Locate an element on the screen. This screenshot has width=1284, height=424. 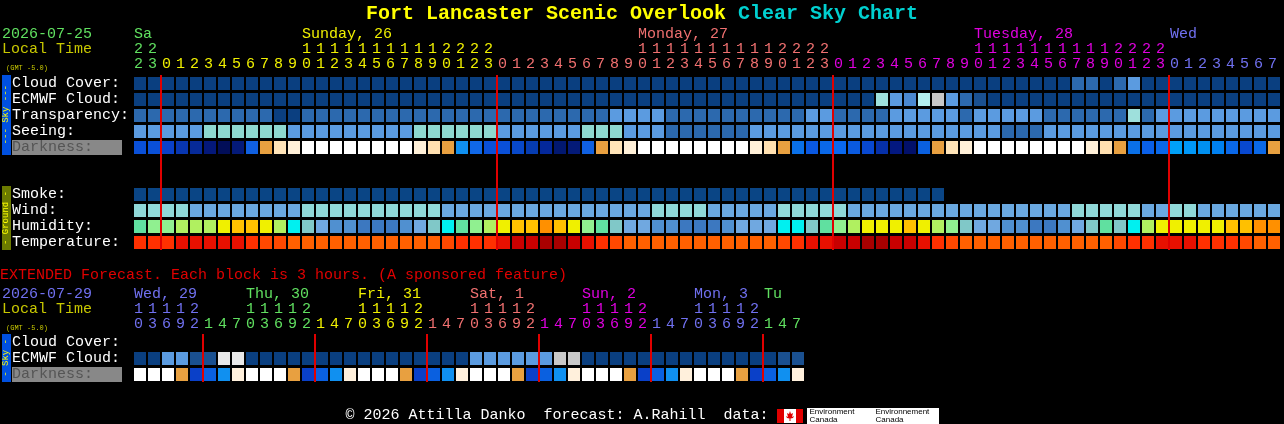
day-label: Tuesday, 28 is located at coordinates (1024, 34).